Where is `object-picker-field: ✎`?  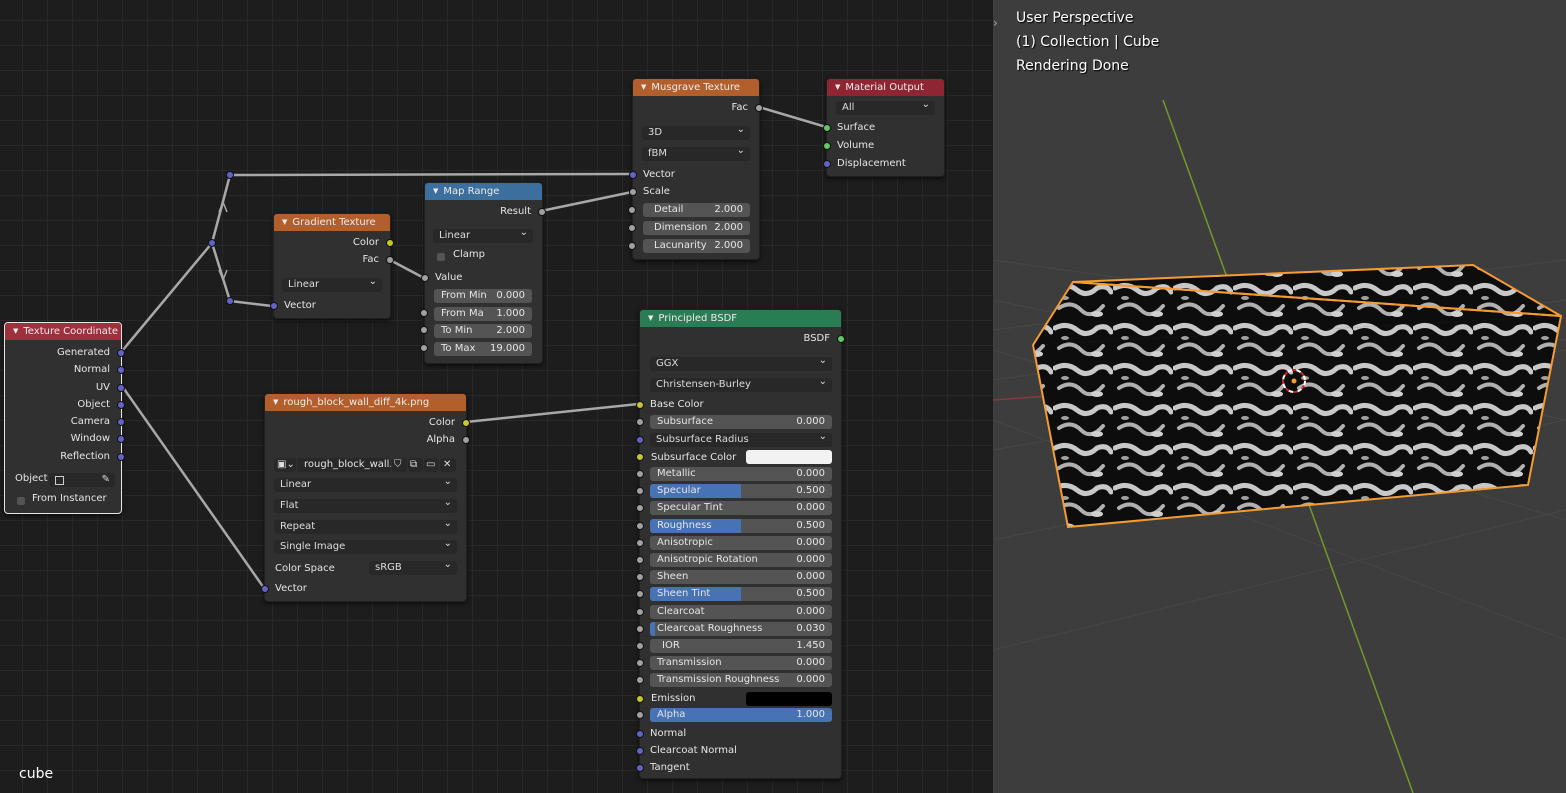
object-picker-field: ✎ is located at coordinates (82, 480).